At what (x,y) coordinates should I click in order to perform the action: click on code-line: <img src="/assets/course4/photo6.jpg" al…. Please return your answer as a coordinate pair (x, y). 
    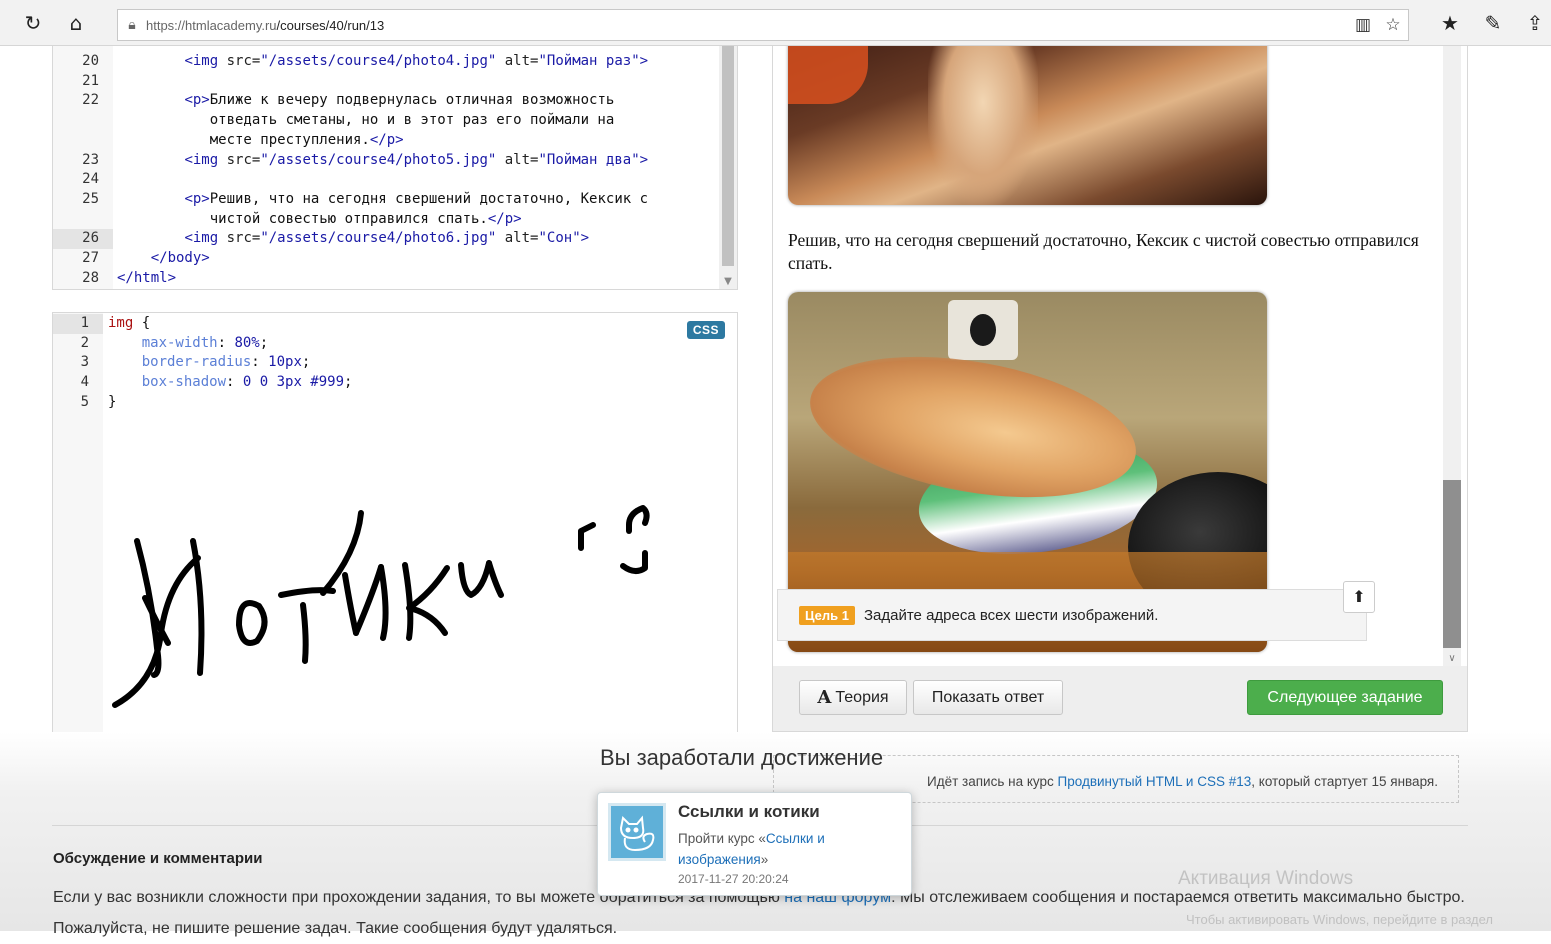
    Looking at the image, I should click on (353, 239).